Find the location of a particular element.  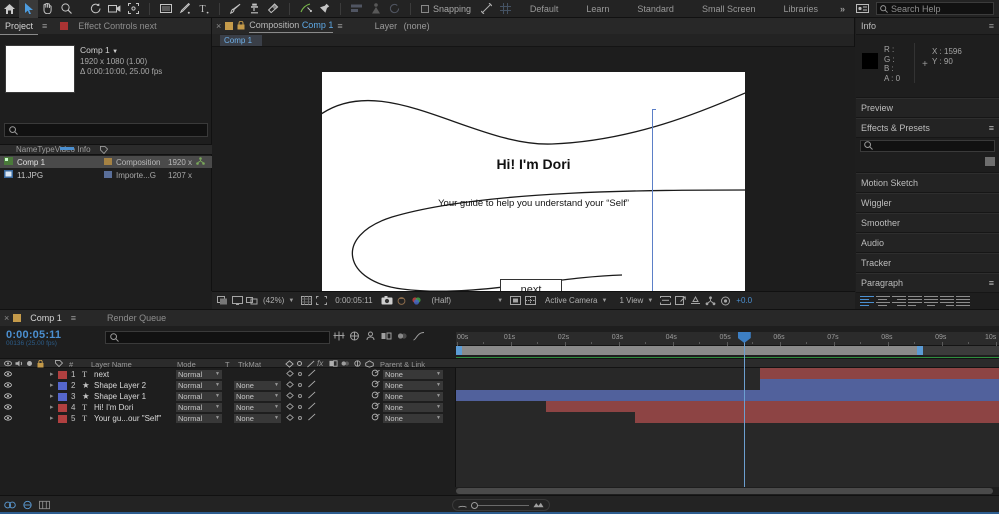

hide-shy-layers-icon is located at coordinates (370, 336).